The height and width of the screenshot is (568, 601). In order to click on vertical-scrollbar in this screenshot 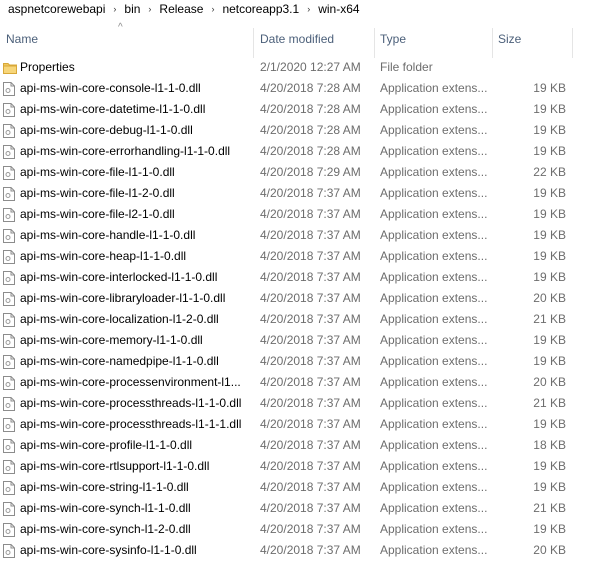, I will do `click(588, 294)`.